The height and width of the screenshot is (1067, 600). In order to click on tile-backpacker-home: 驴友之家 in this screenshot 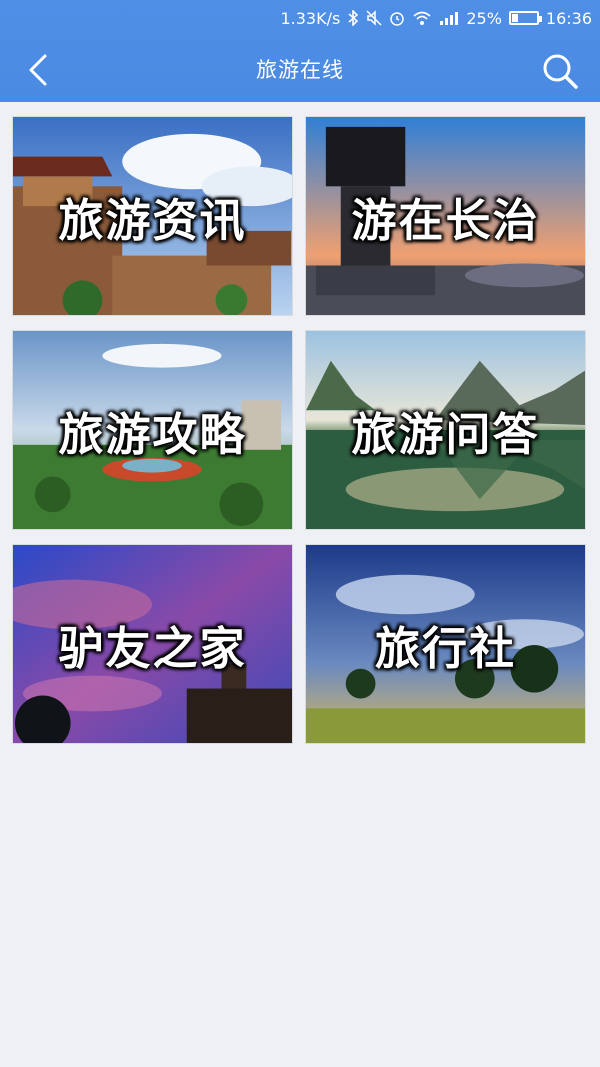, I will do `click(152, 644)`.